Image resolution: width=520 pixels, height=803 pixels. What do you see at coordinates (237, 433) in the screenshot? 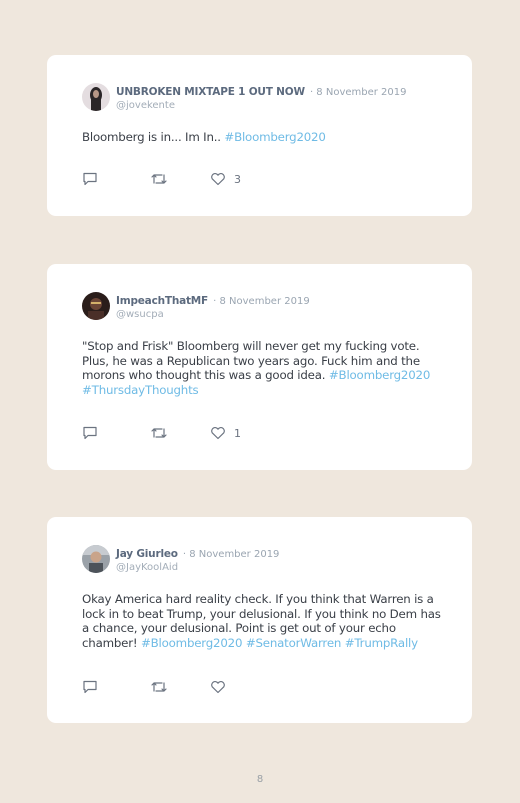
I see `like-count: 1` at bounding box center [237, 433].